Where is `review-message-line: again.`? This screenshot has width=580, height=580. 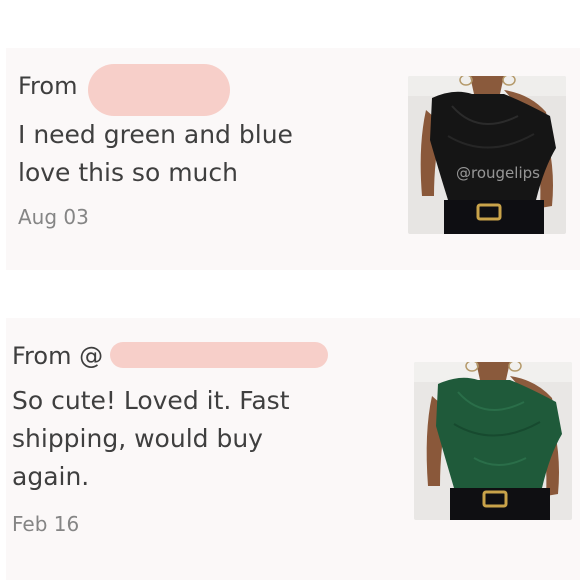 review-message-line: again. is located at coordinates (51, 476).